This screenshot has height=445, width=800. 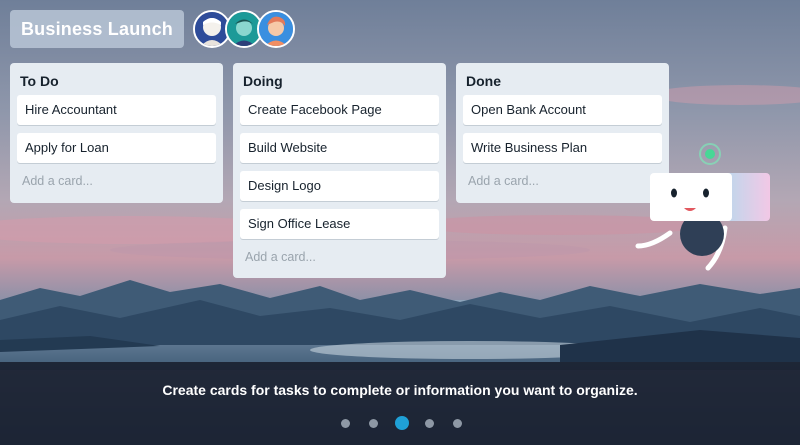 I want to click on member-avatars, so click(x=244, y=29).